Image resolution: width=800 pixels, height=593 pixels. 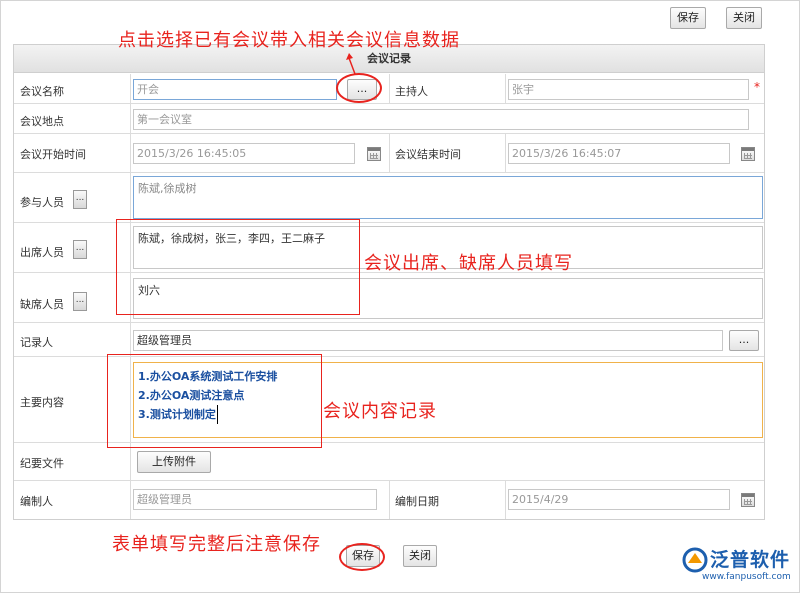 What do you see at coordinates (289, 40) in the screenshot?
I see `pick-annotation: 点击选择已有会议带入相关会议信息数据` at bounding box center [289, 40].